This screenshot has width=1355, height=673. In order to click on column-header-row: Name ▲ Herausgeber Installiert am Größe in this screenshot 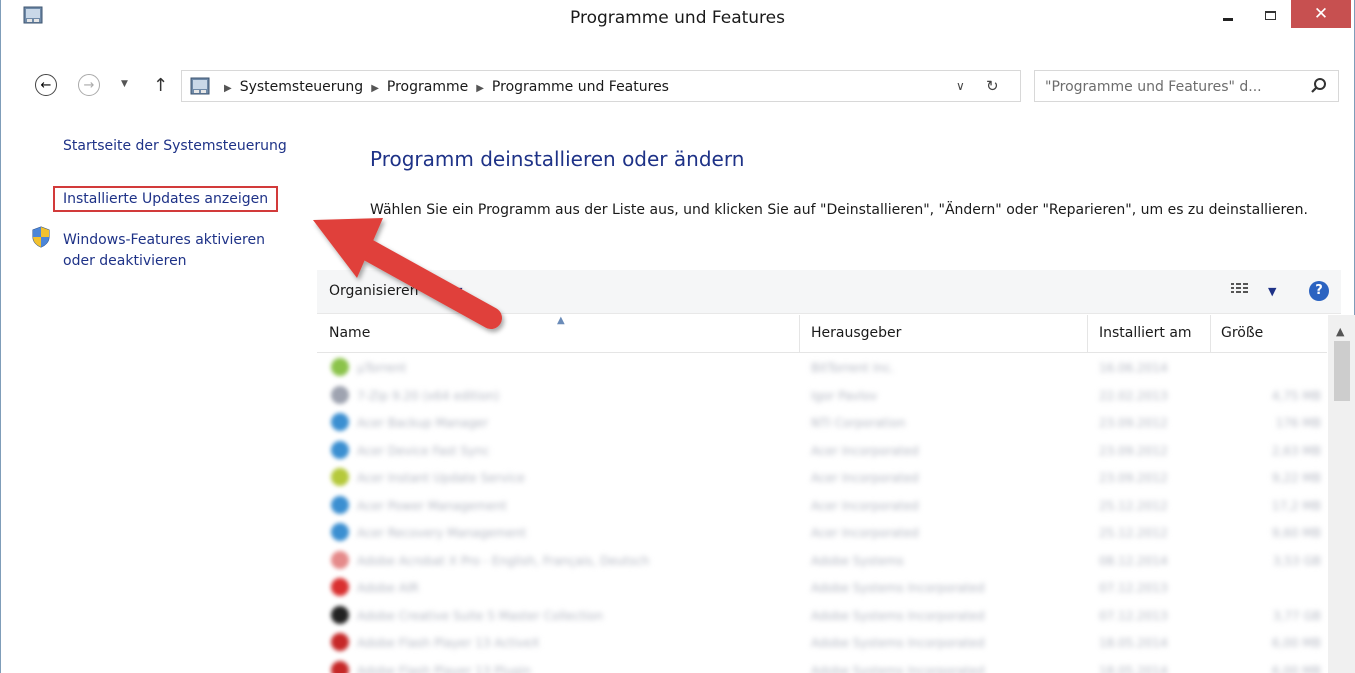, I will do `click(822, 334)`.